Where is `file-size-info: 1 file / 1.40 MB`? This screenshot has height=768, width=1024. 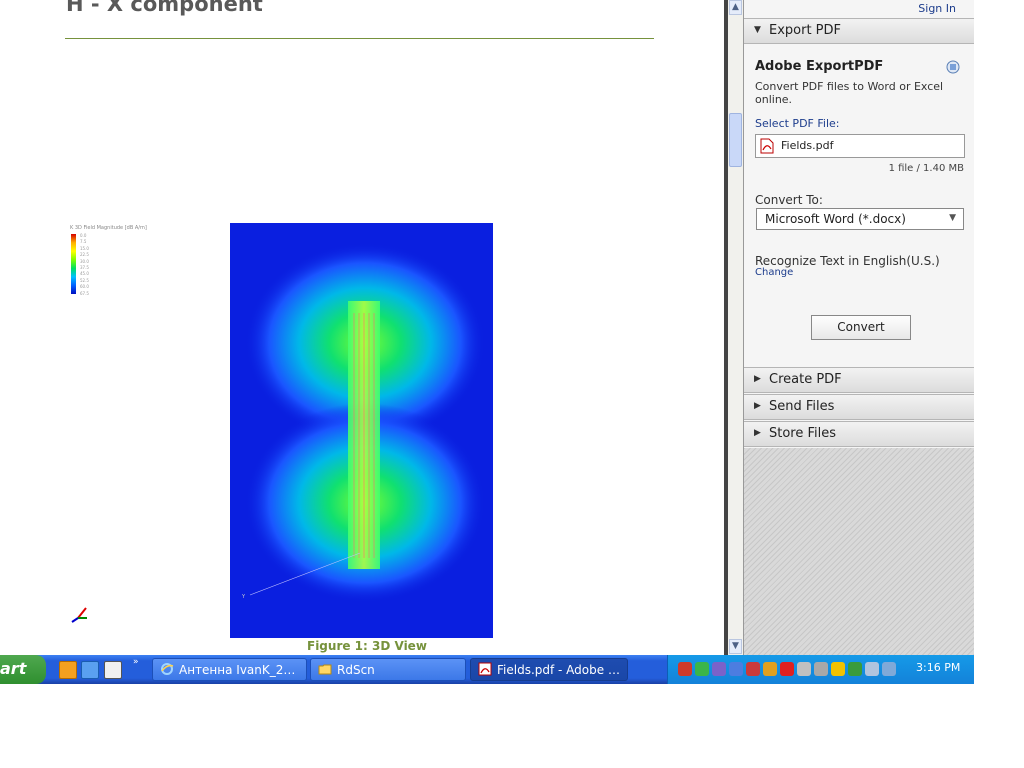
file-size-info: 1 file / 1.40 MB is located at coordinates (926, 168).